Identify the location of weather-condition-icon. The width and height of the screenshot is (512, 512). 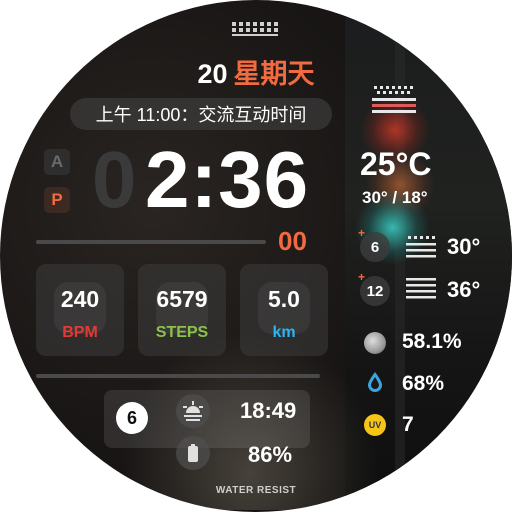
(394, 102).